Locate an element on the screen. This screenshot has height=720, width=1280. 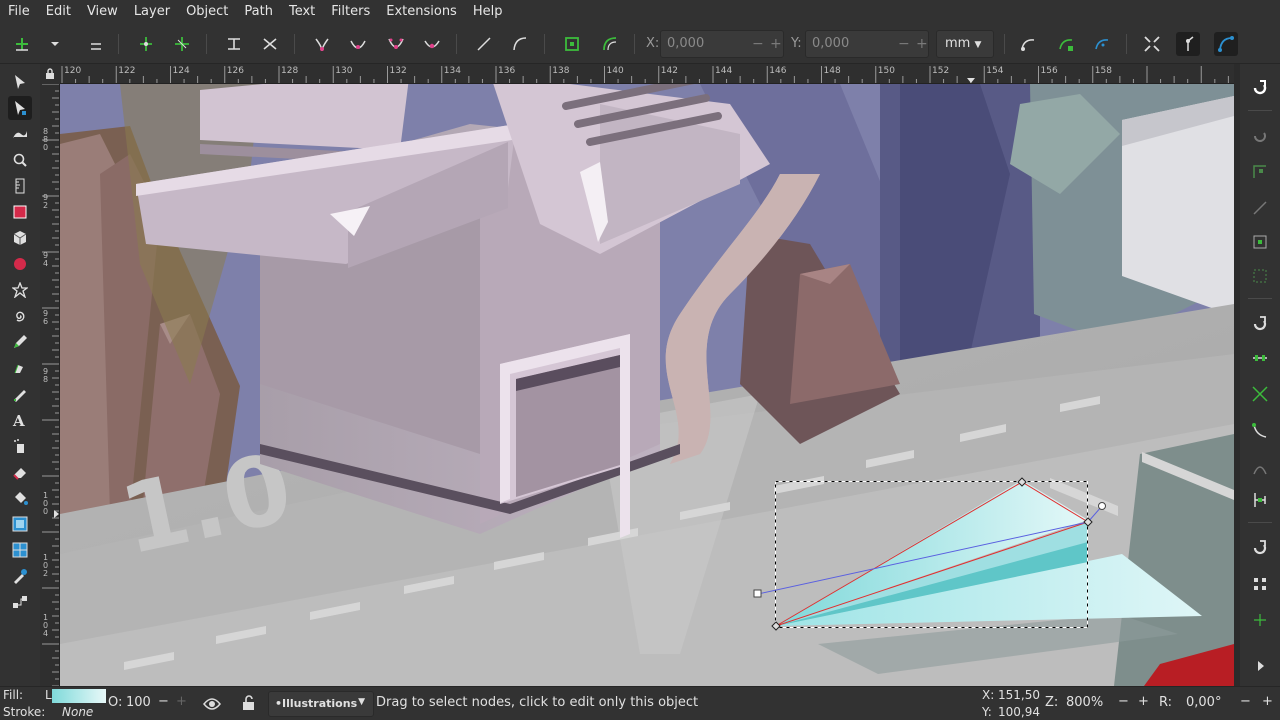
insert-node-dropdown-icon is located at coordinates (55, 44).